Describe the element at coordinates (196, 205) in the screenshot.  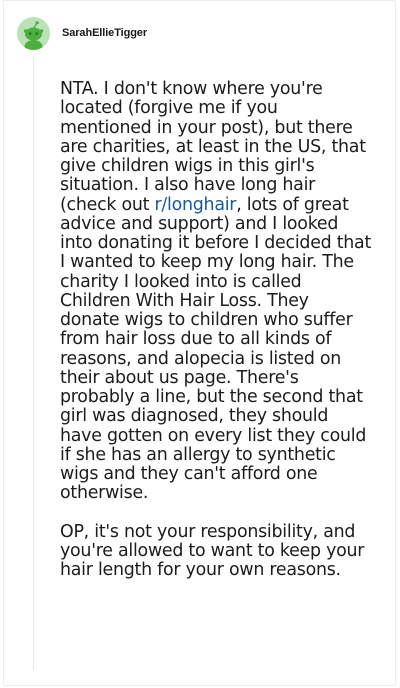
I see `subreddit-link: r/longhair` at that location.